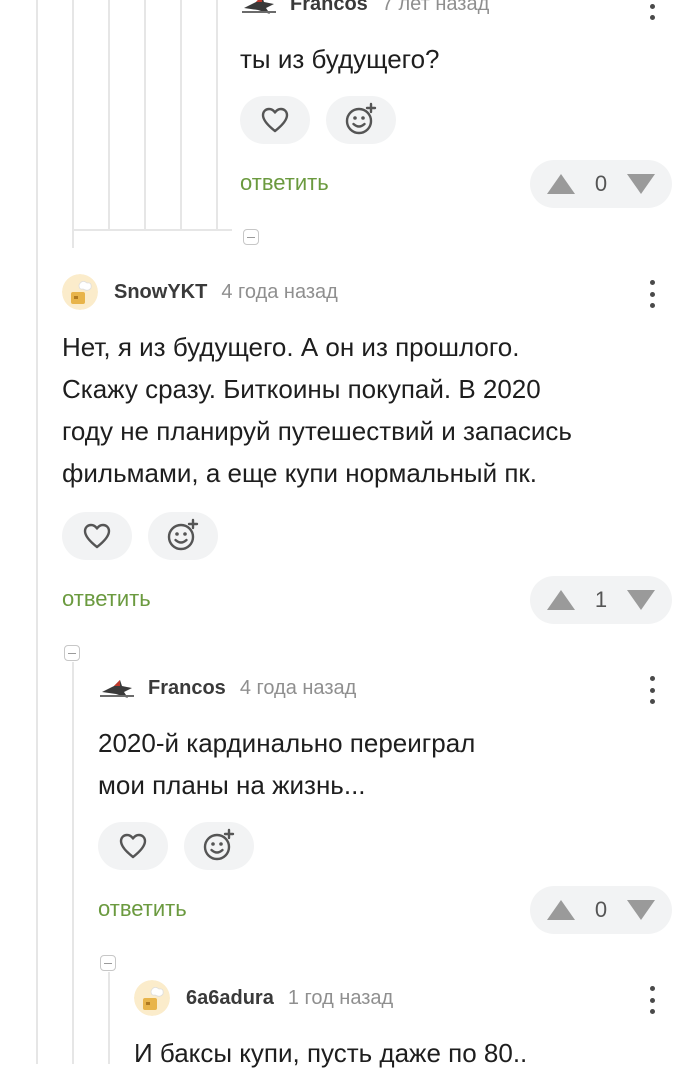 This screenshot has height=1074, width=700. I want to click on comment-header: 6a6adura 1 год назад, so click(263, 998).